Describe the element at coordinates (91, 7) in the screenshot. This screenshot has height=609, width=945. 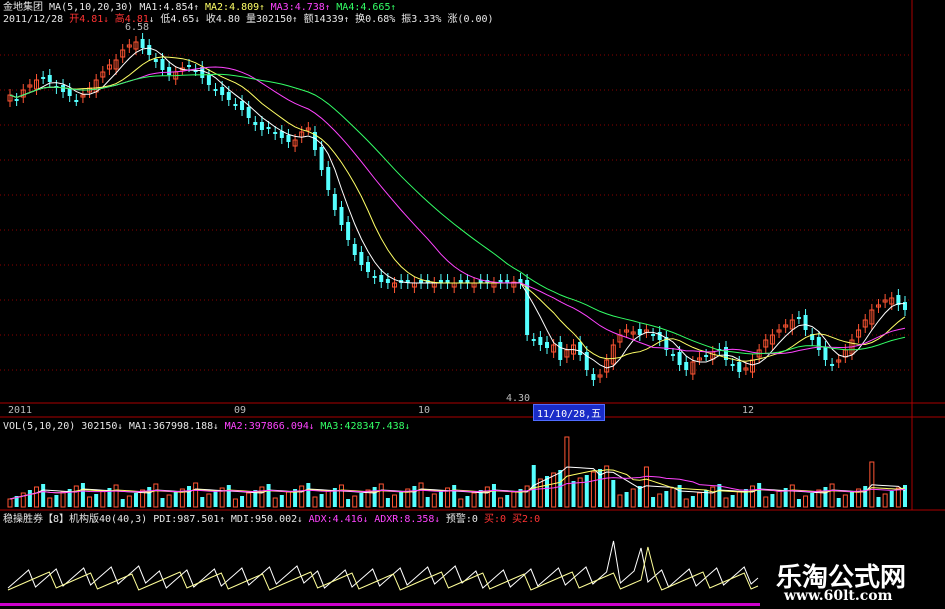
I see `ma-settings-label: MA(5,10,20,30)` at that location.